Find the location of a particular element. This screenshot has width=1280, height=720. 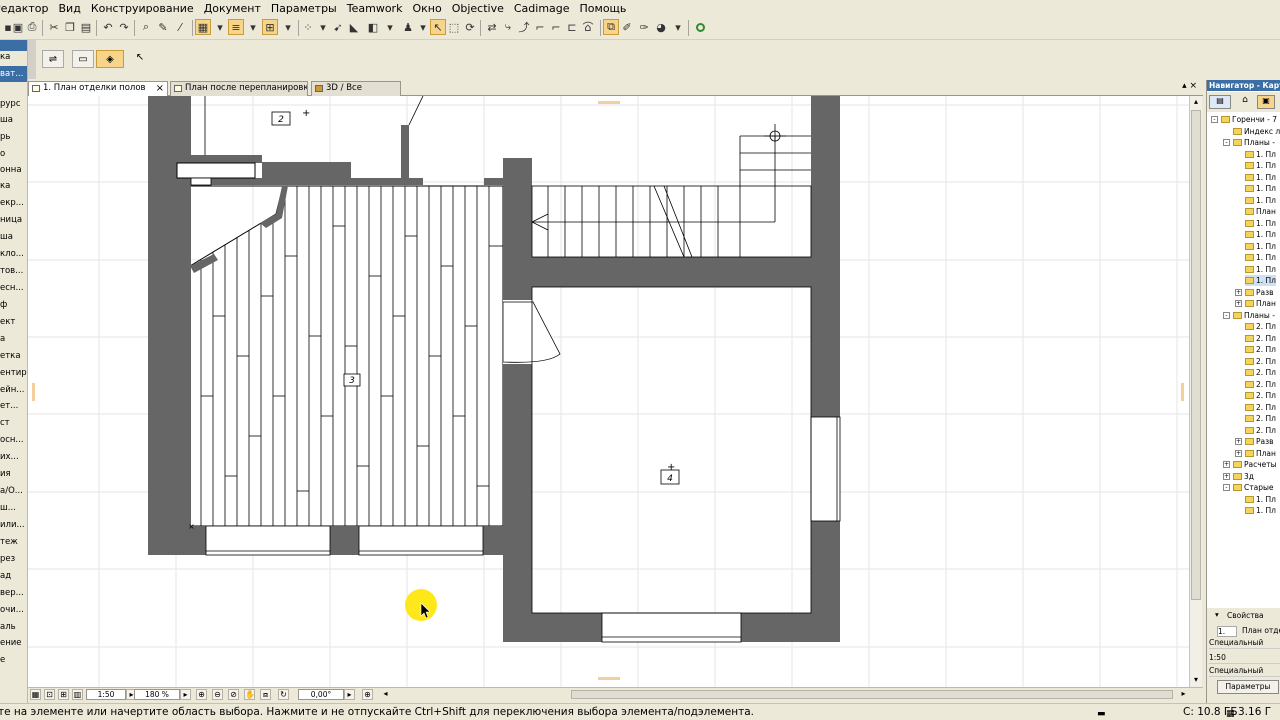

find-select-icon: ⌕ is located at coordinates (146, 27).